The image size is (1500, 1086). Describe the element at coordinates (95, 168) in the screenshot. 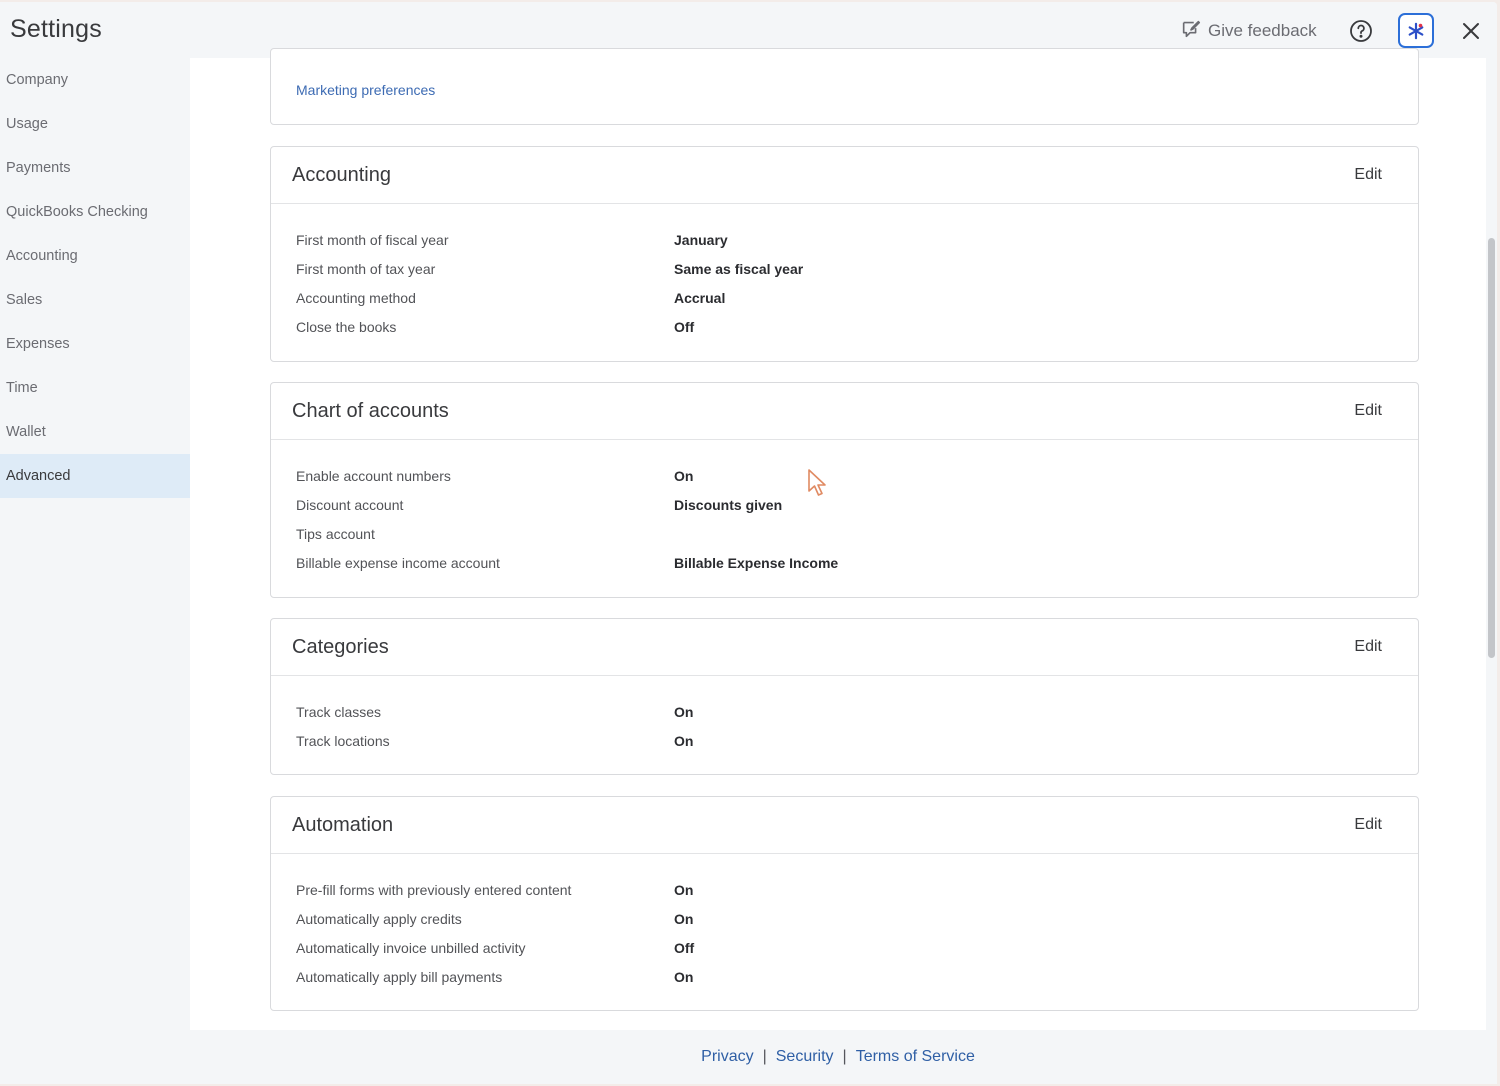

I see `sidebar-item-payments: Payments` at that location.